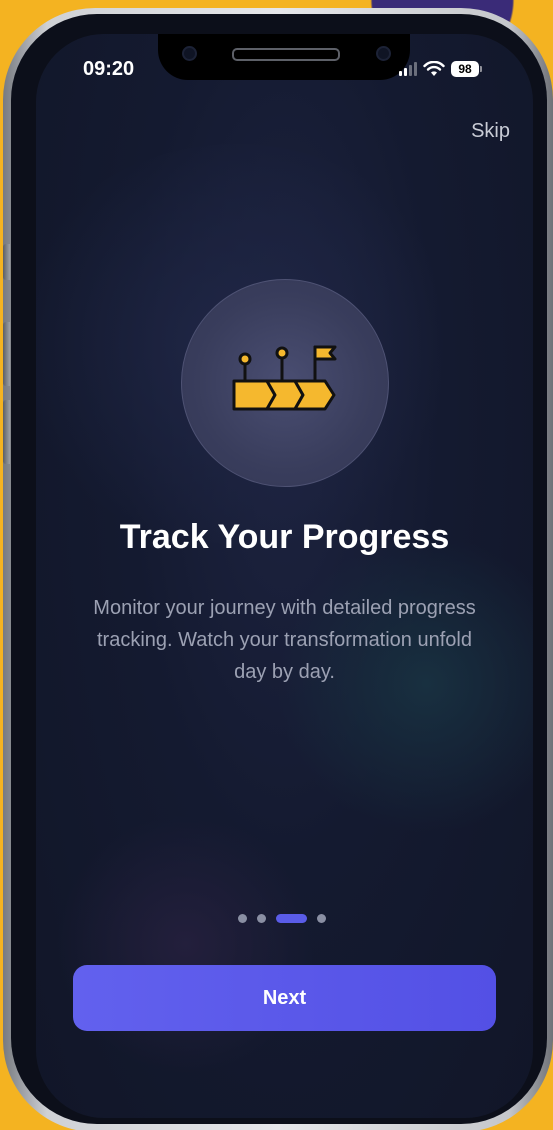 The height and width of the screenshot is (1130, 553). I want to click on volume-up-button, so click(6, 354).